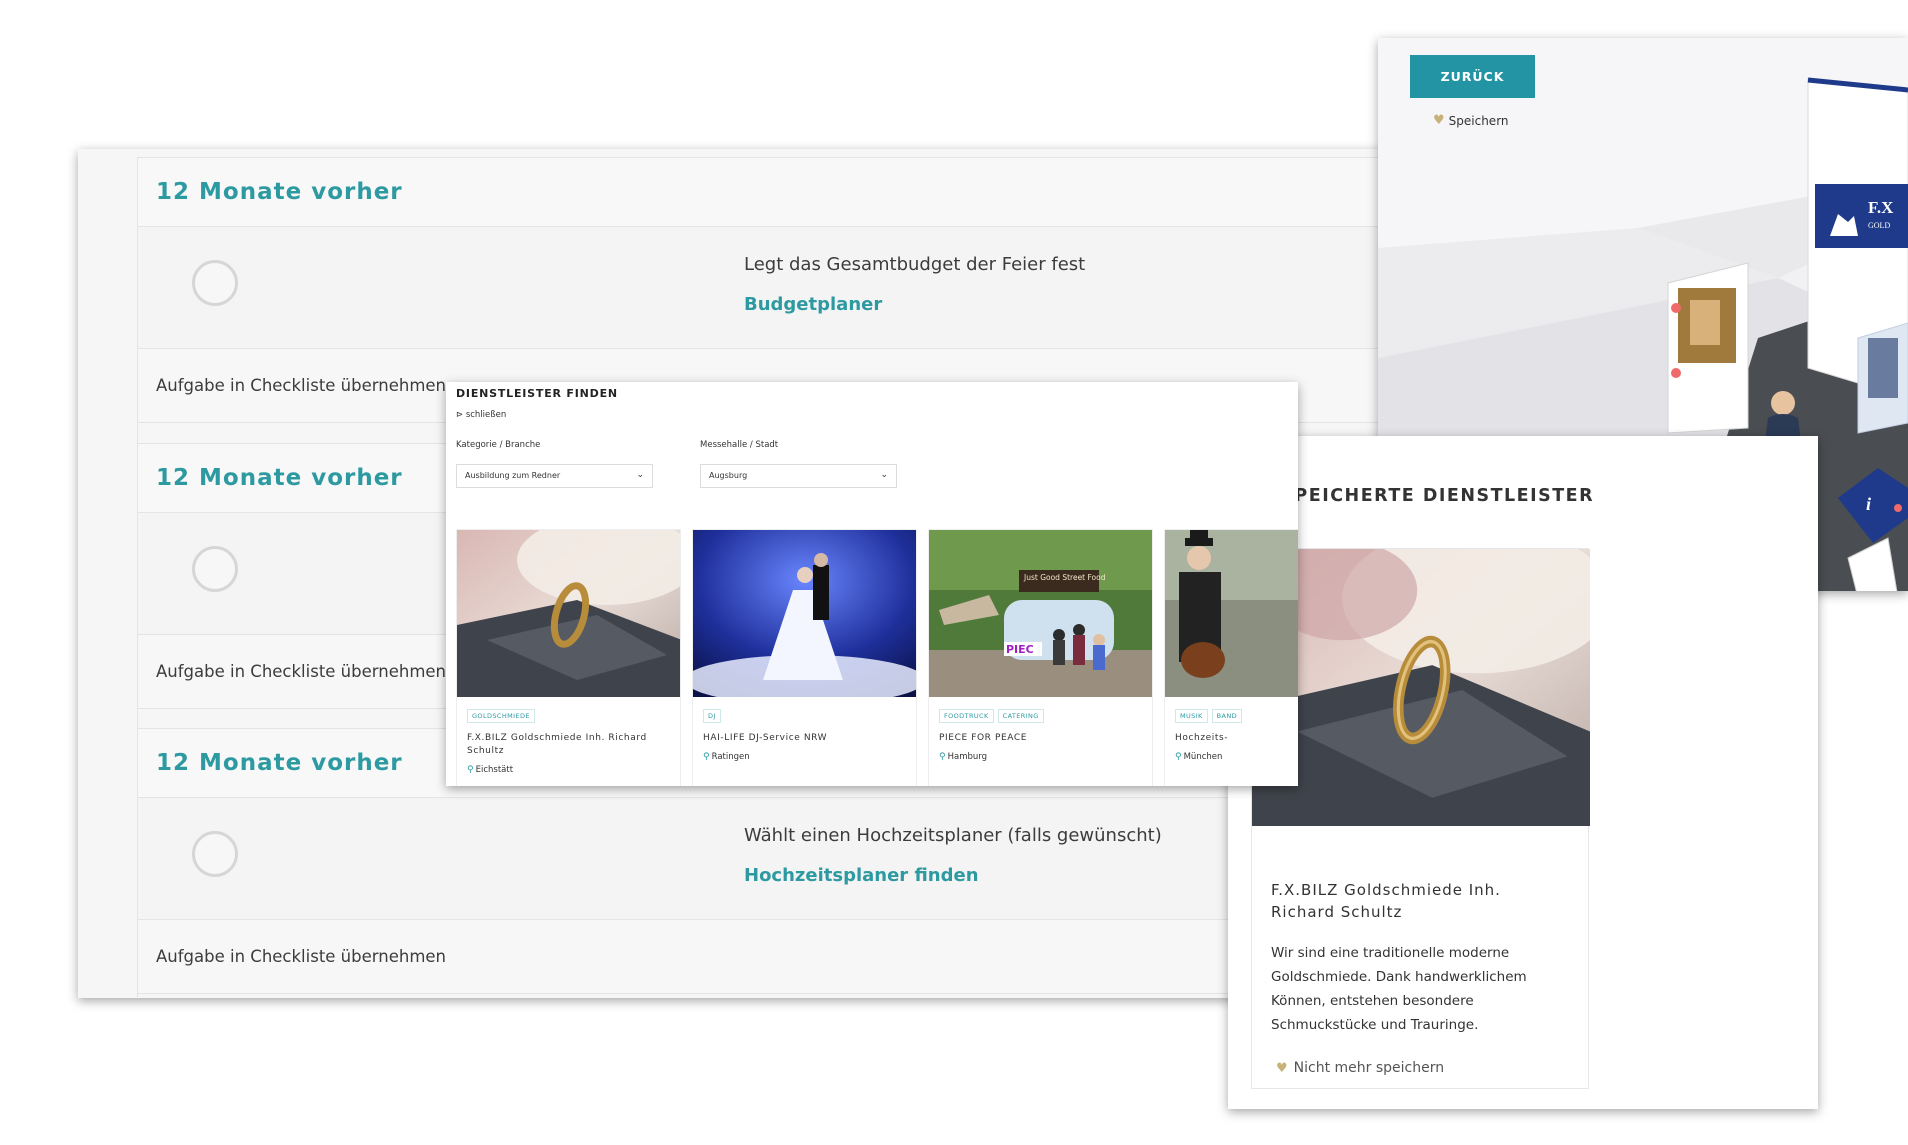 The width and height of the screenshot is (1908, 1145). Describe the element at coordinates (983, 738) in the screenshot. I see `provider-name: PIECE FOR PEACE` at that location.